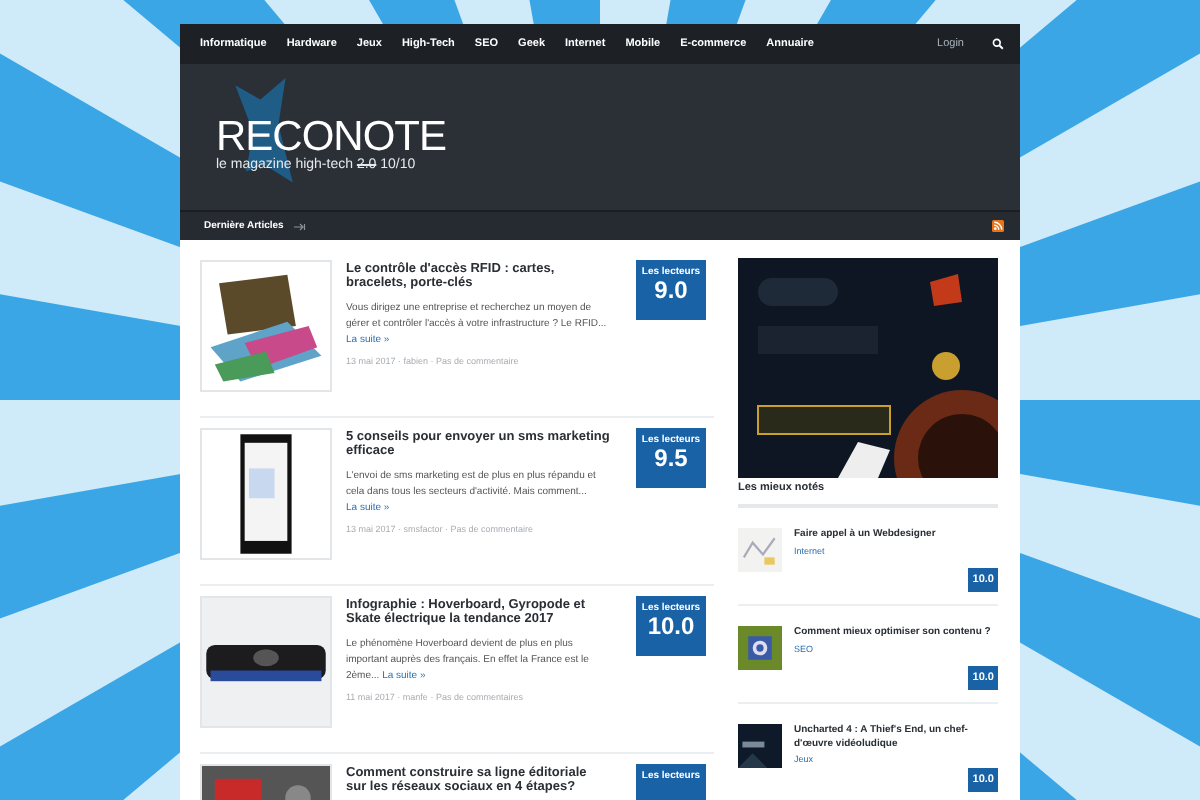 The height and width of the screenshot is (800, 1200). What do you see at coordinates (998, 226) in the screenshot?
I see `rss-icon` at bounding box center [998, 226].